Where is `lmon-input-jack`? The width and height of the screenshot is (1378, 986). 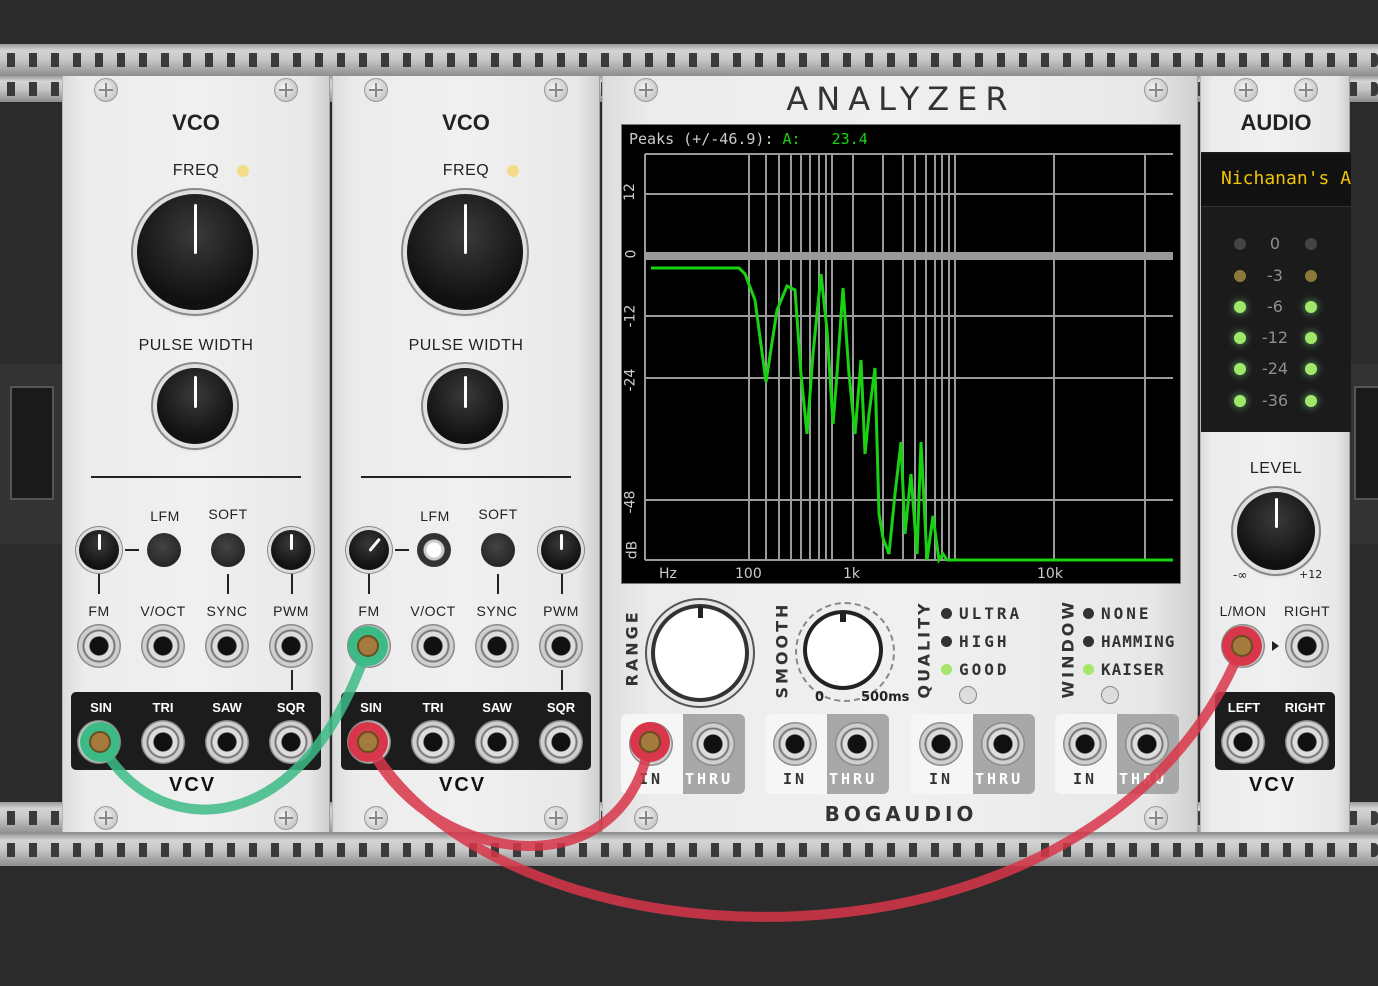 lmon-input-jack is located at coordinates (1243, 646).